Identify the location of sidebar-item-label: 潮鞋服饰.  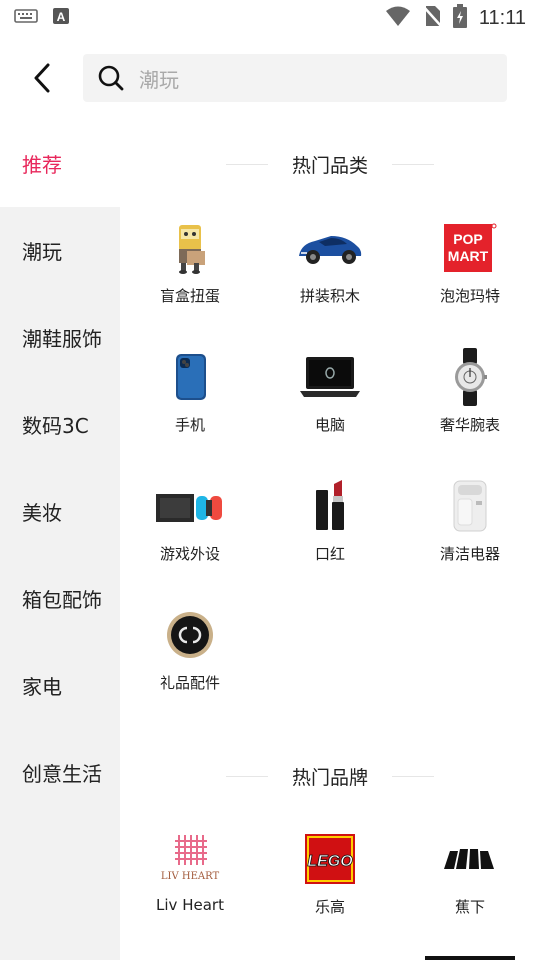
(62, 339).